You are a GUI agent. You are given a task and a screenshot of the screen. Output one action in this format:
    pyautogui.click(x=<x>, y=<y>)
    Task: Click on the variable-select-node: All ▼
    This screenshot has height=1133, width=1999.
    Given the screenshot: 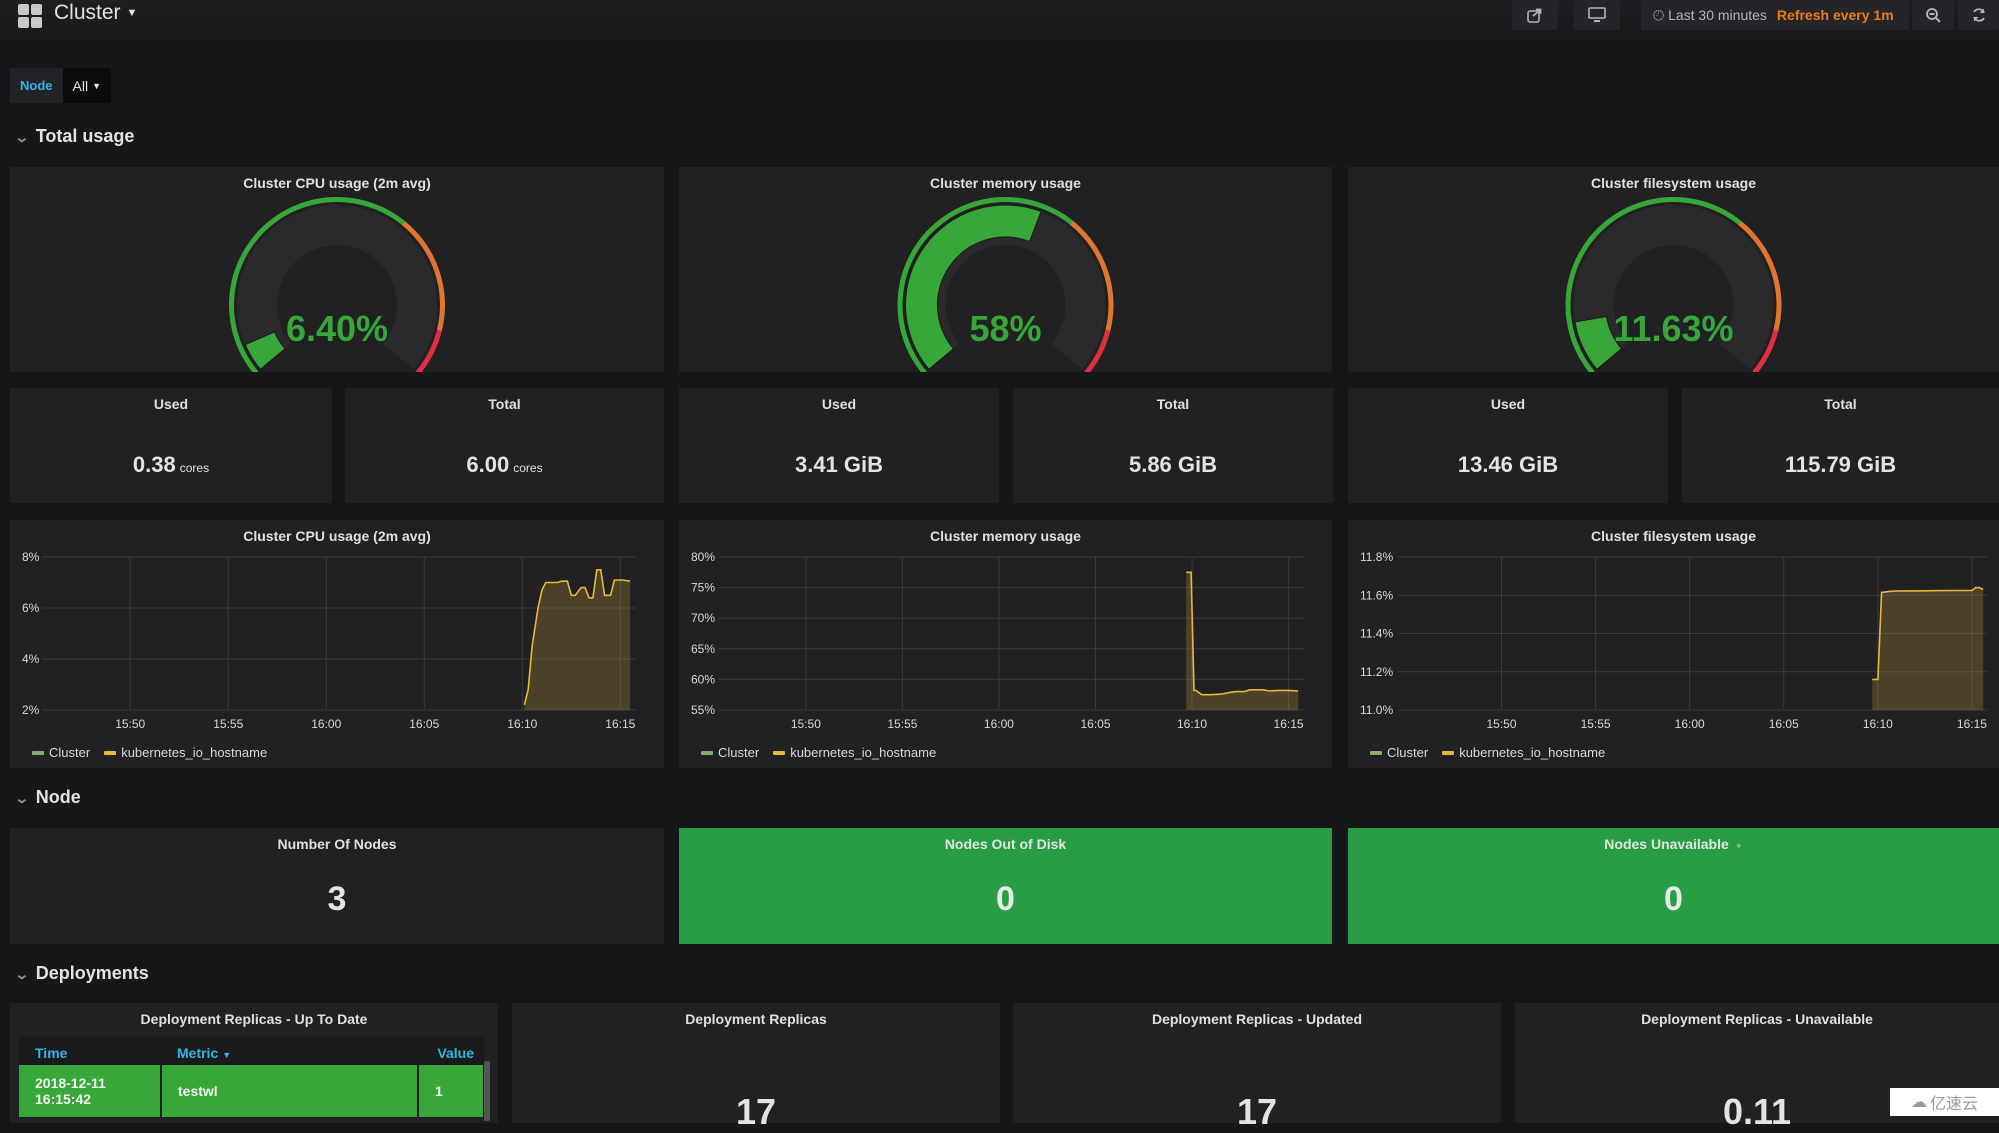 What is the action you would take?
    pyautogui.click(x=86, y=85)
    